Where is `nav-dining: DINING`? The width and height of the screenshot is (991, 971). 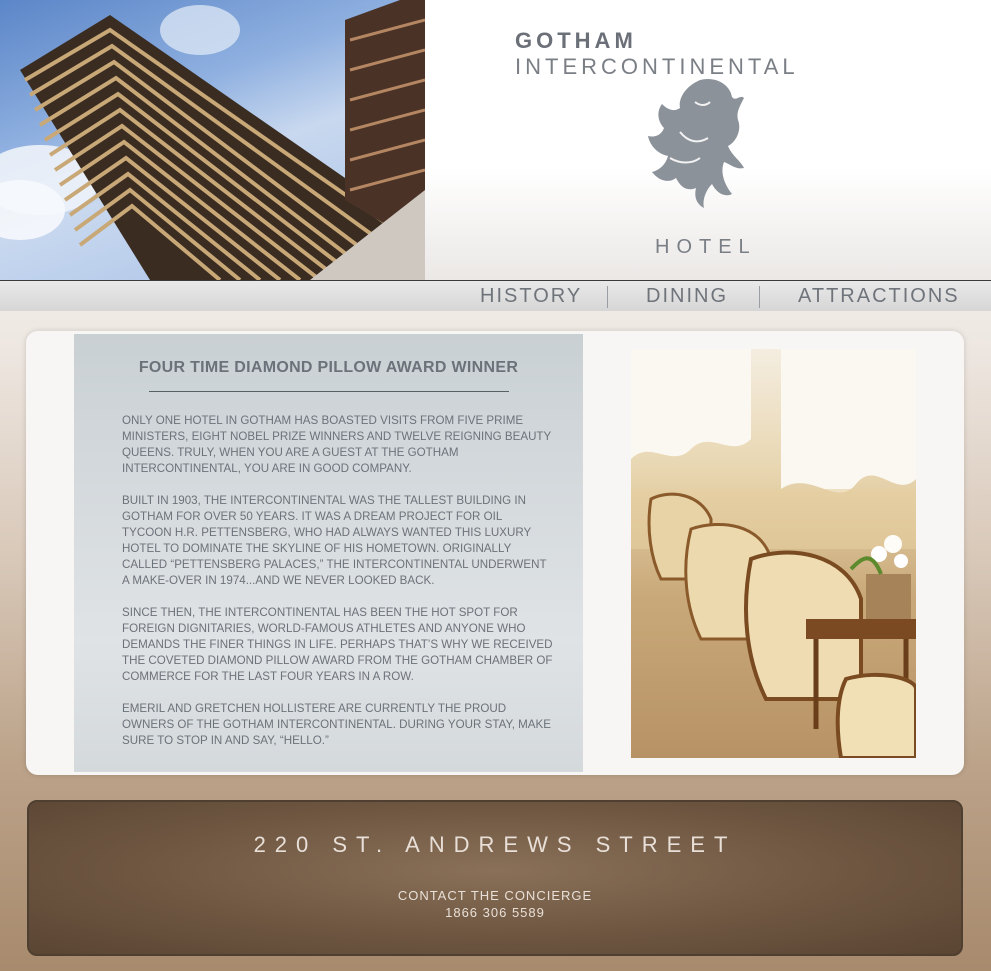 nav-dining: DINING is located at coordinates (687, 296).